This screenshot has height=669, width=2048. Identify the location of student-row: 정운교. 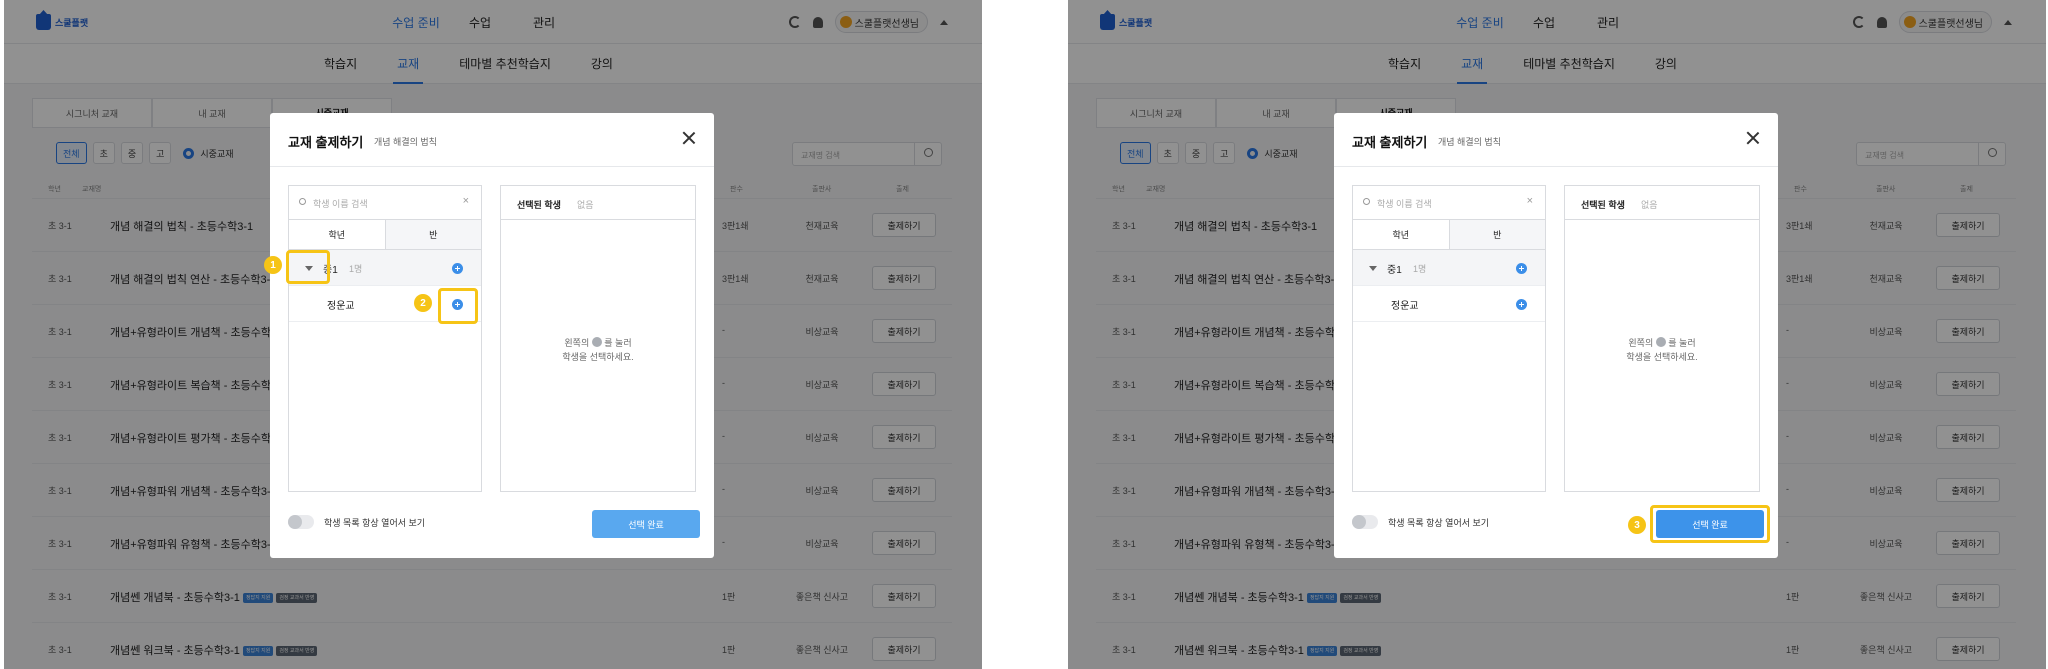
(1449, 304).